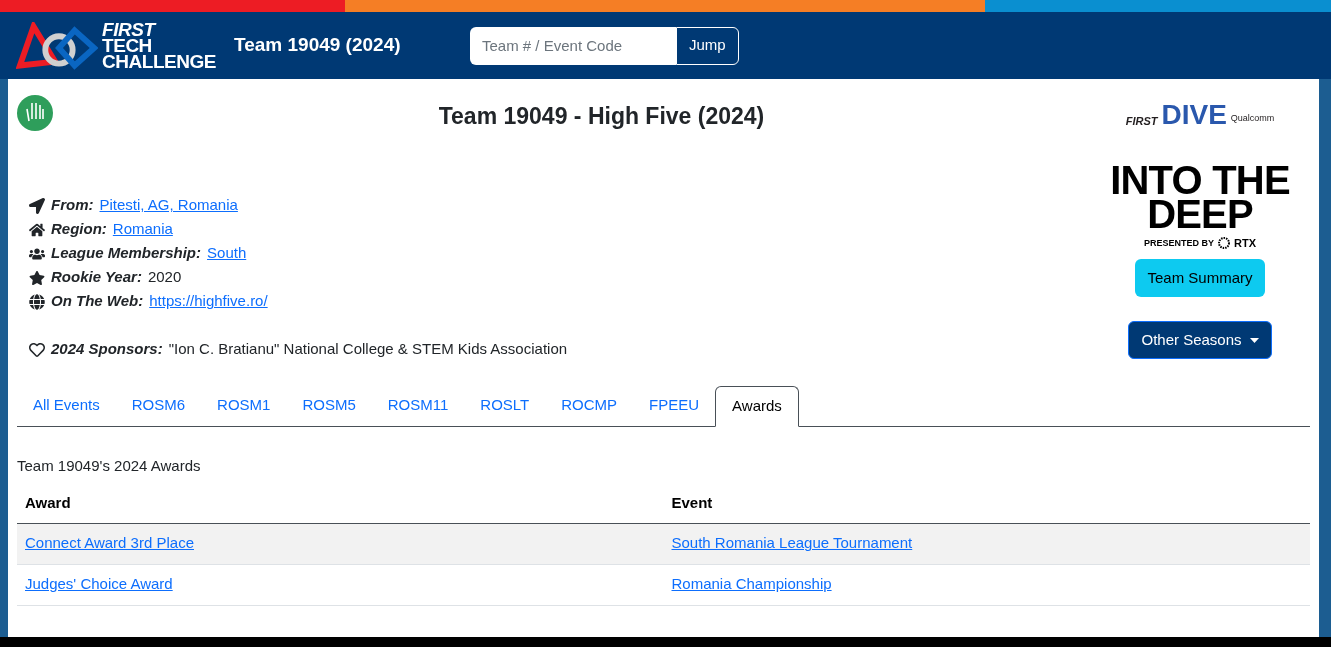 This screenshot has height=647, width=1331. Describe the element at coordinates (1179, 243) in the screenshot. I see `logo-text: PRESENTED BY` at that location.